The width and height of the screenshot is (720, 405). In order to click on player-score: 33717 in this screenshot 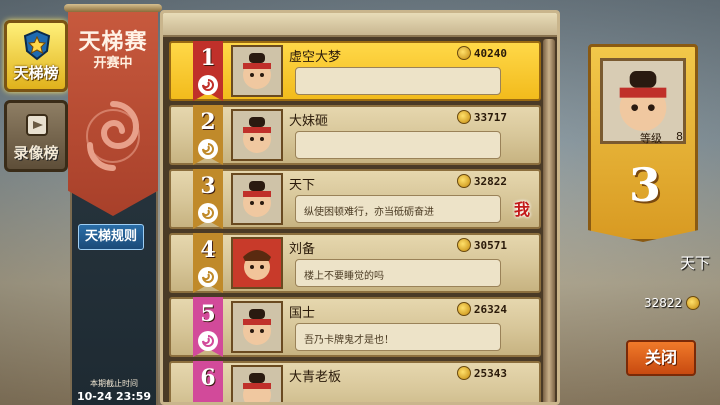, I will do `click(490, 117)`.